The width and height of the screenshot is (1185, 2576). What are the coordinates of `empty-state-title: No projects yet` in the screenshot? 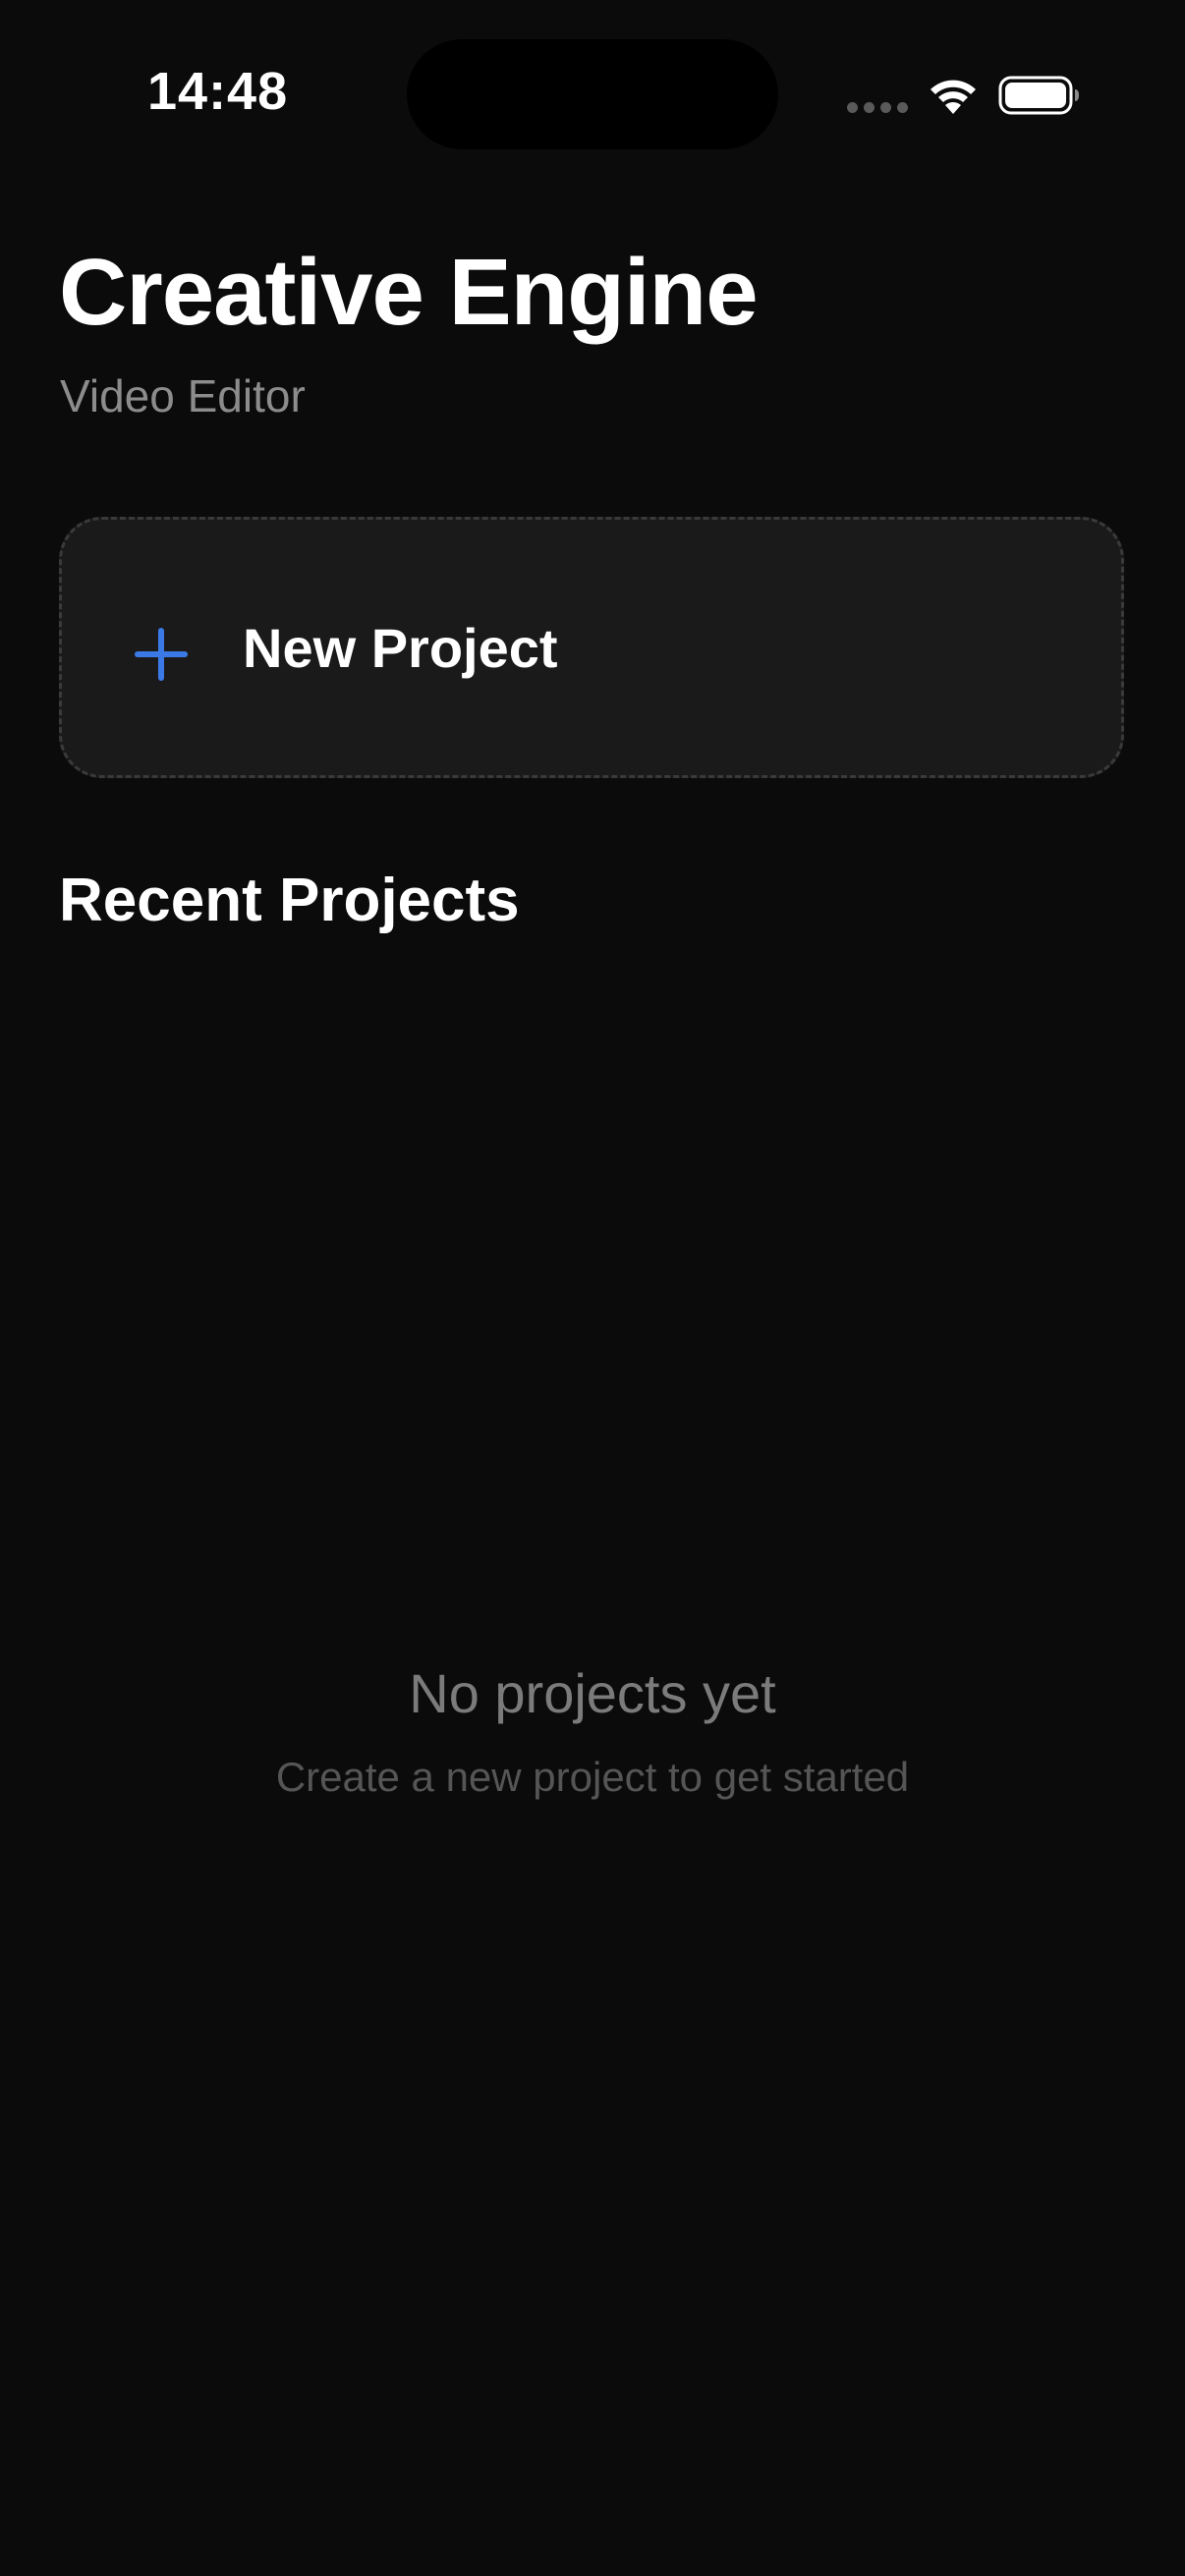 It's located at (592, 1693).